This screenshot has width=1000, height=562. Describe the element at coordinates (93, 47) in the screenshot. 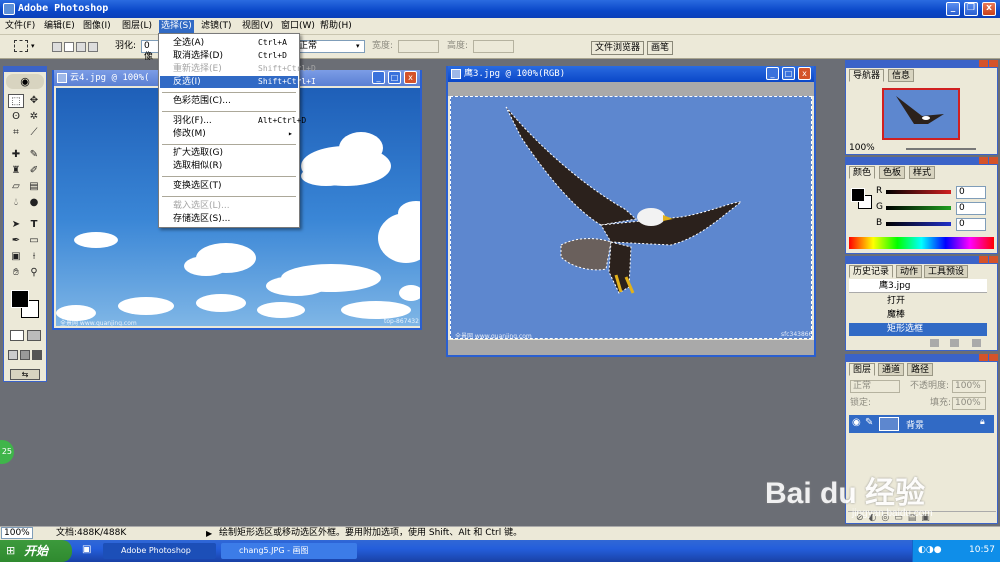

I see `intersect-selection-icon` at that location.